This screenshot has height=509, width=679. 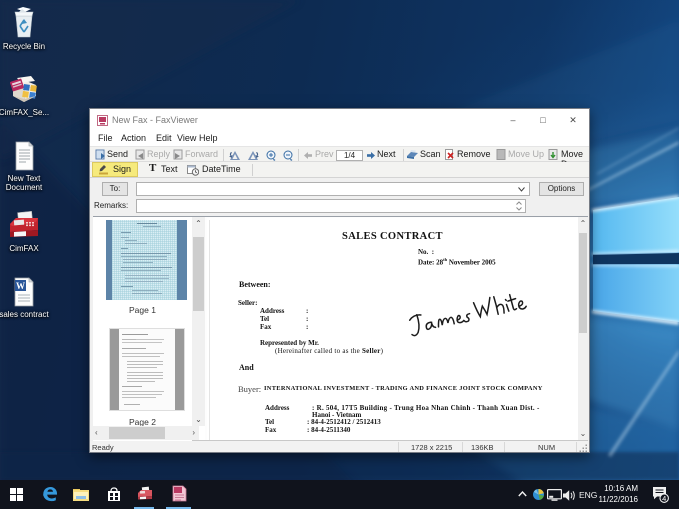 What do you see at coordinates (20, 286) in the screenshot?
I see `svg-text: W` at bounding box center [20, 286].